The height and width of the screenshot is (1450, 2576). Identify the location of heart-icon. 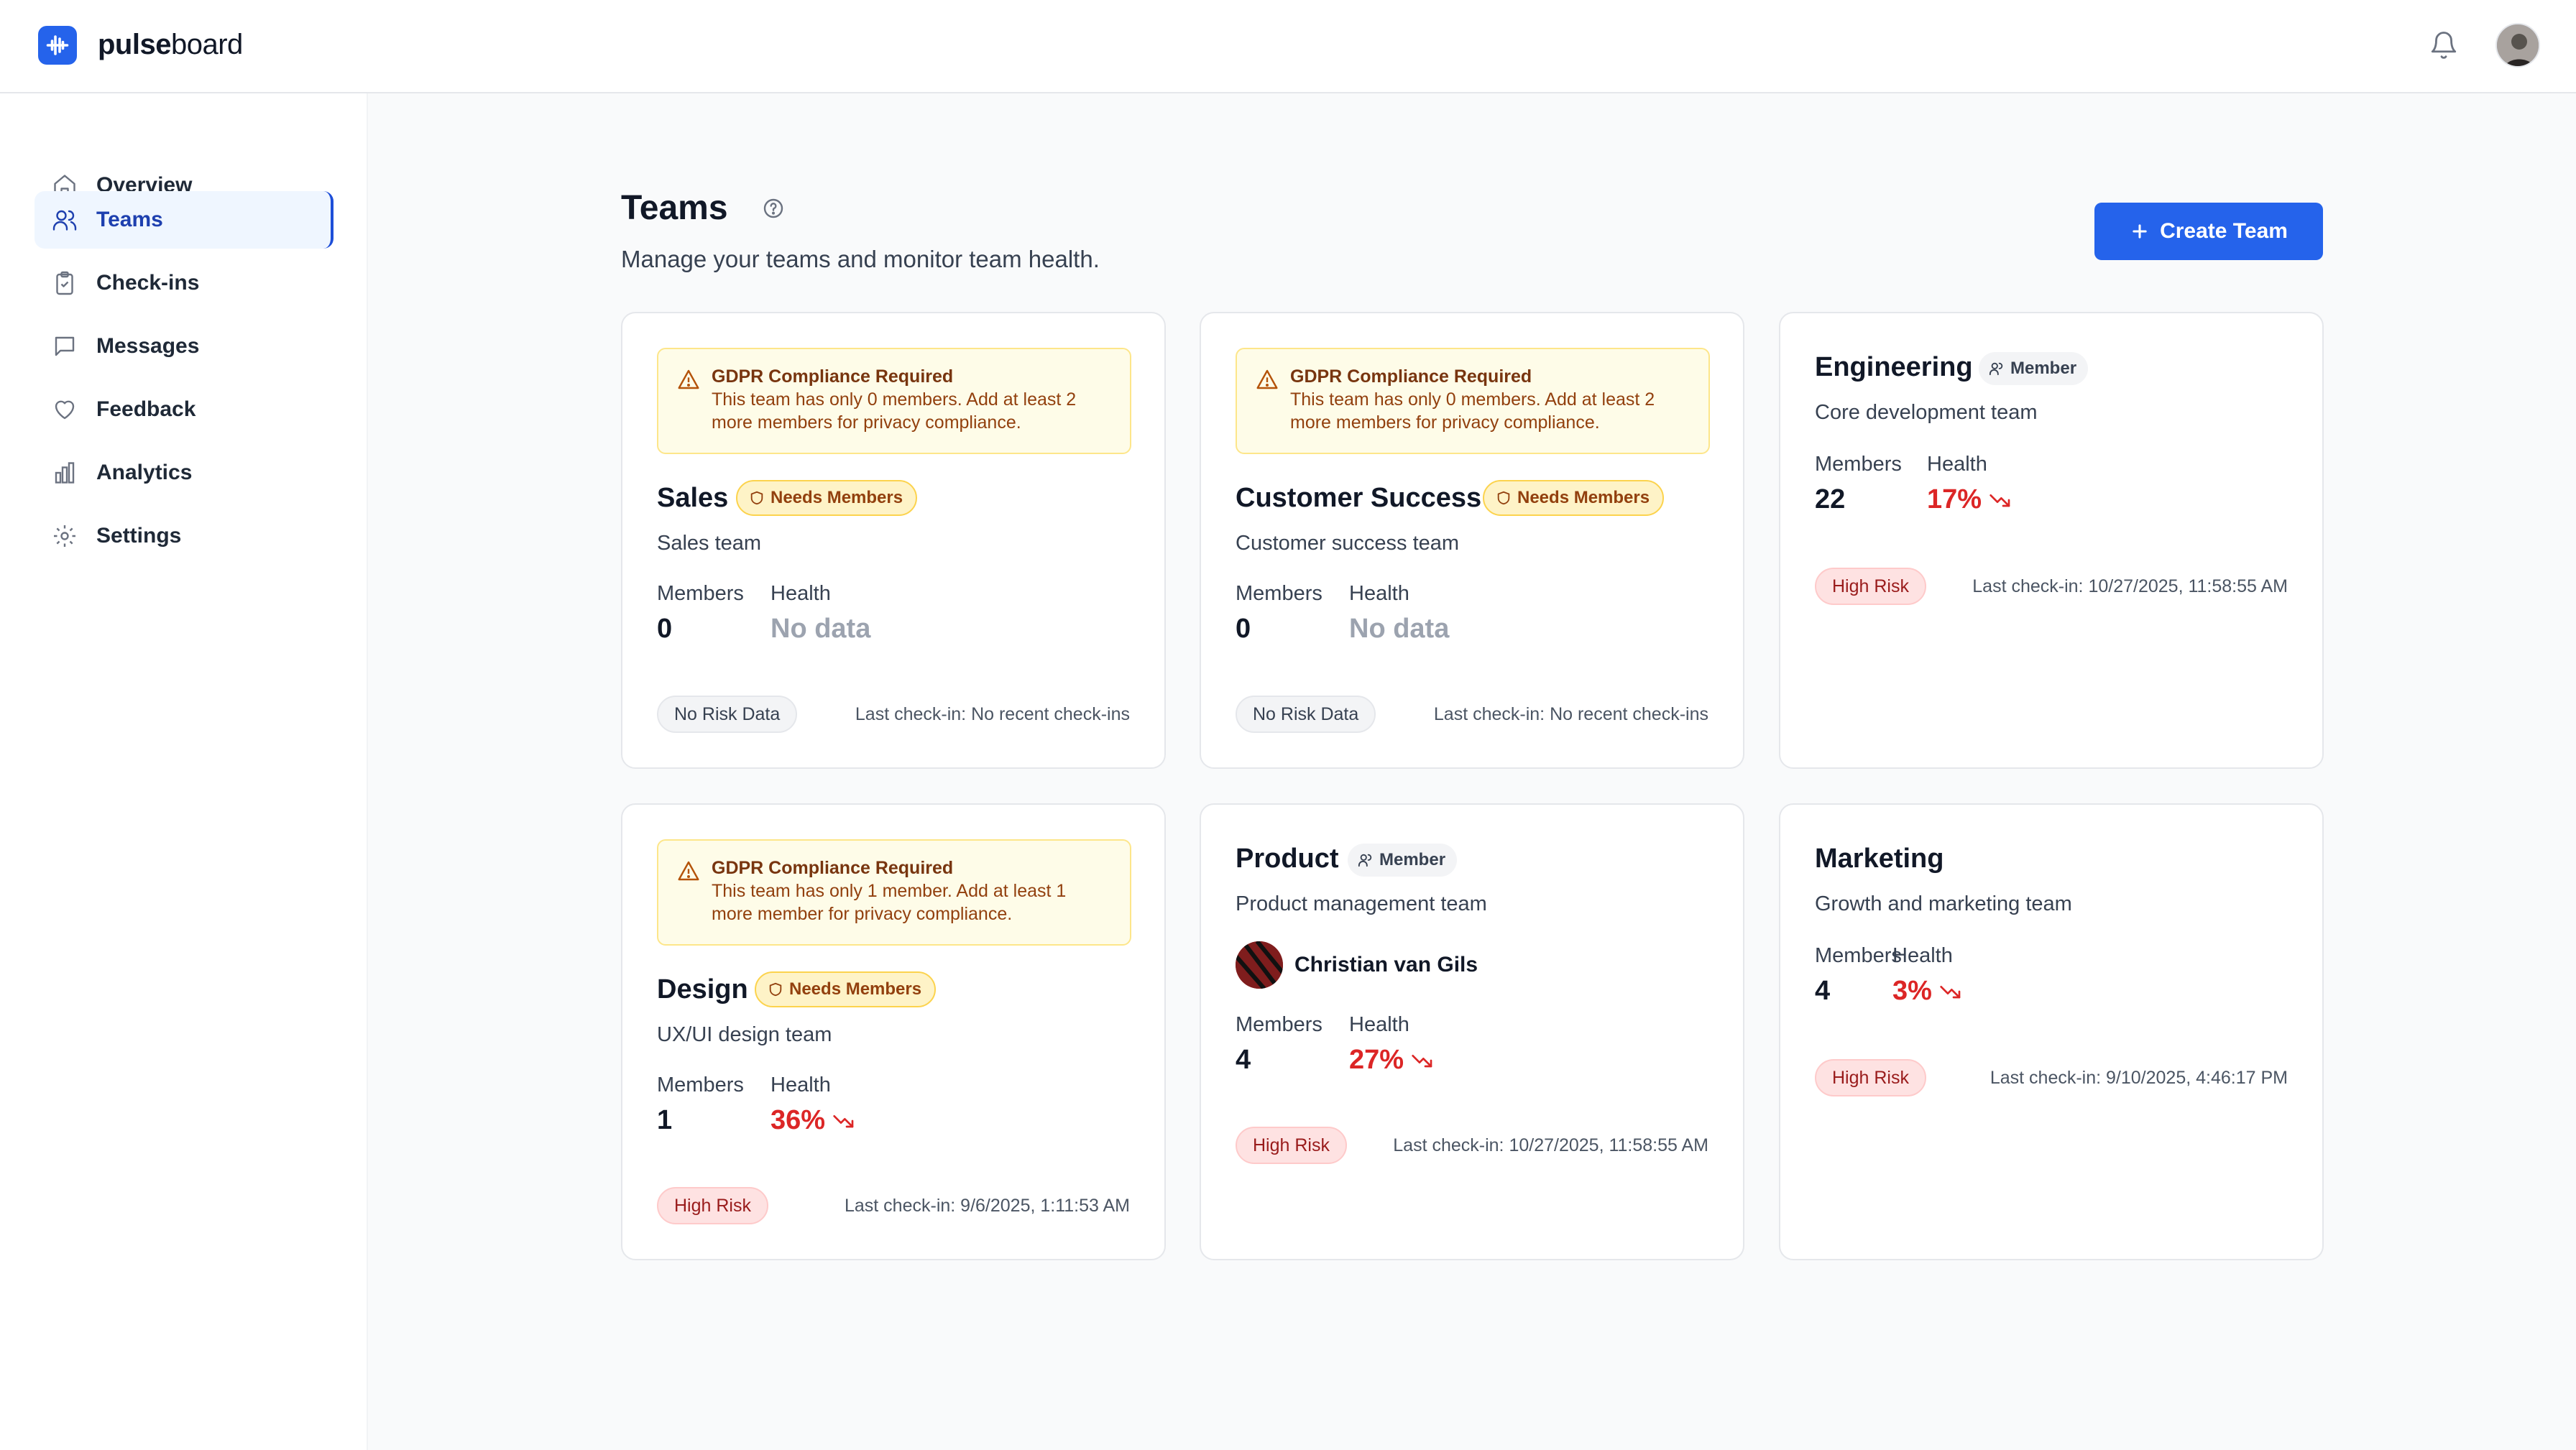
(64, 409).